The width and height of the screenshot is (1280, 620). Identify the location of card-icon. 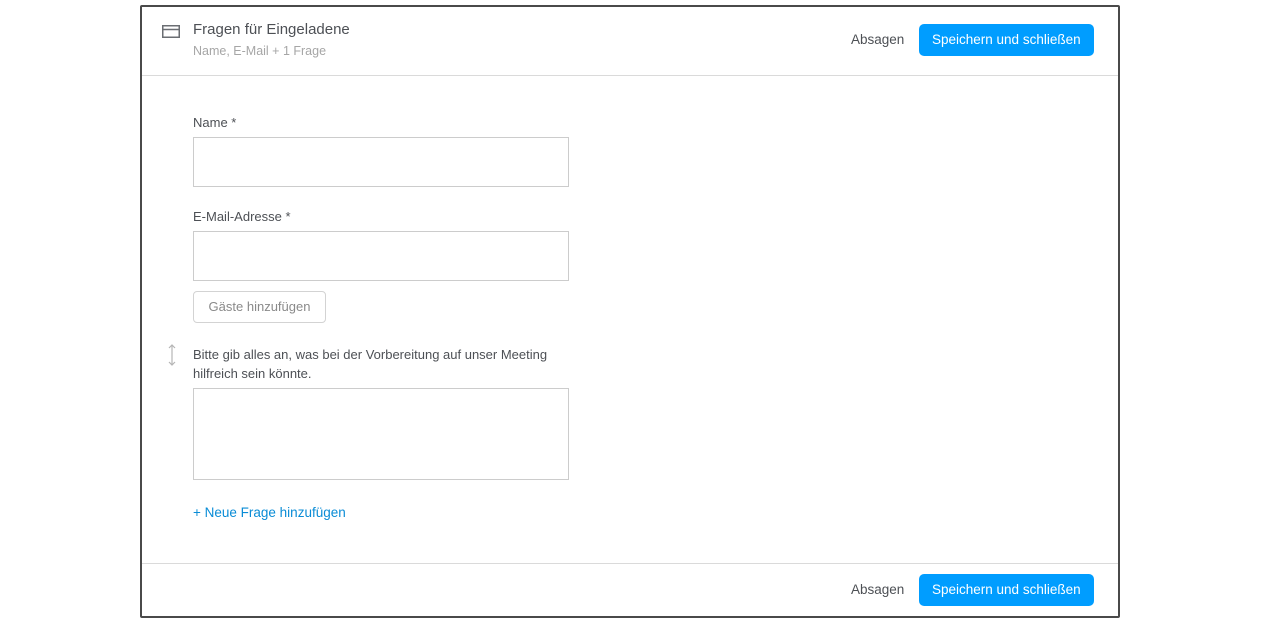
(171, 31).